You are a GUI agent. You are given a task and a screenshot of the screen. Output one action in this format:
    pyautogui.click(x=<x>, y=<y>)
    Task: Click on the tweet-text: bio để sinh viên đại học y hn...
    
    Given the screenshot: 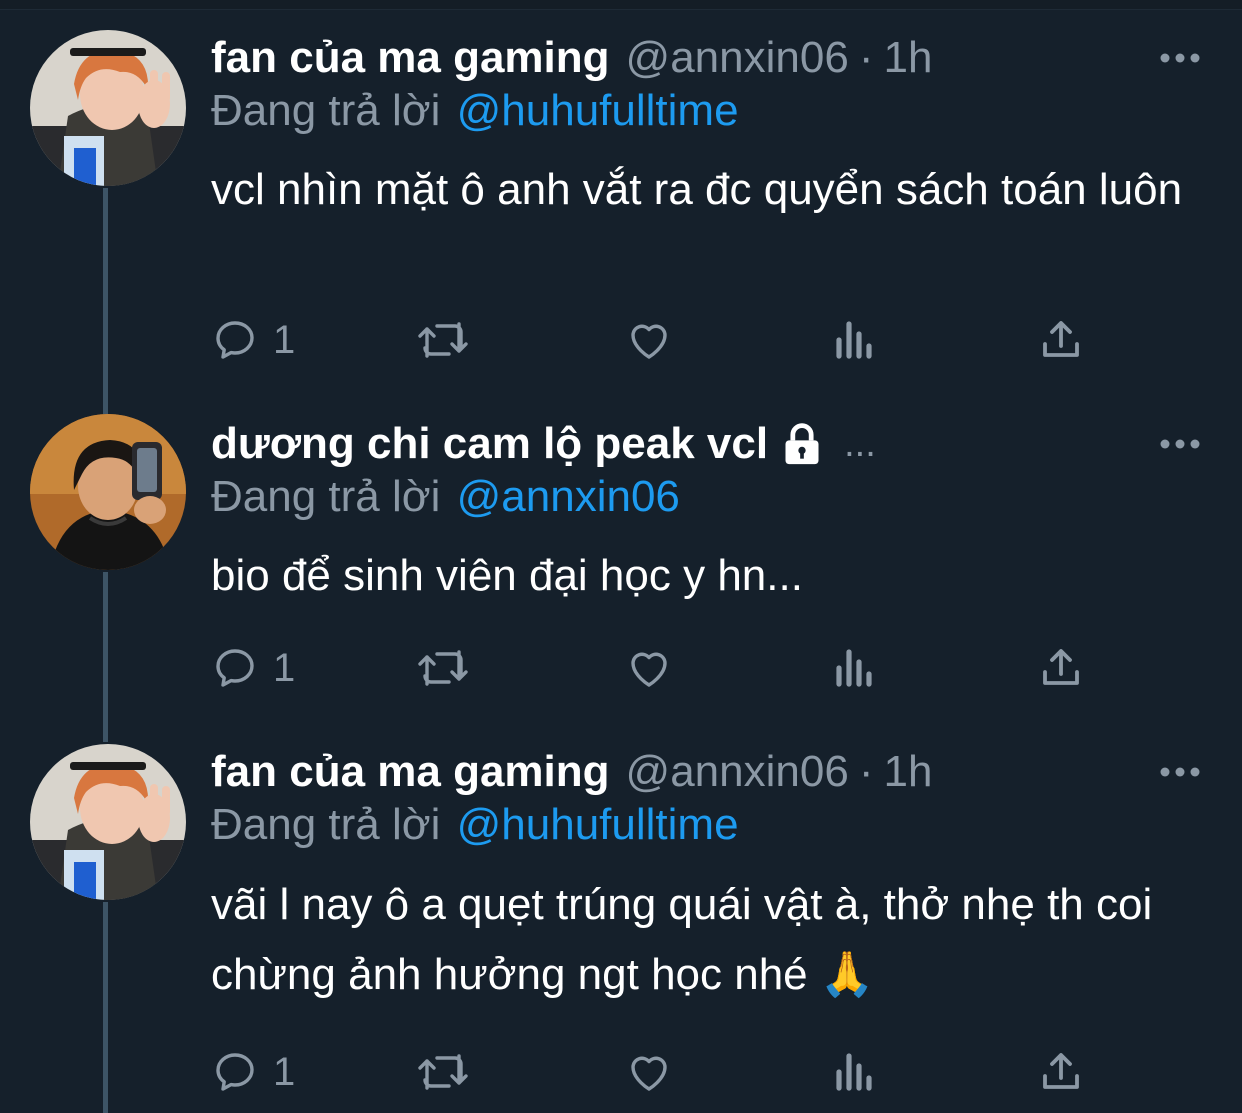 What is the action you would take?
    pyautogui.click(x=507, y=575)
    